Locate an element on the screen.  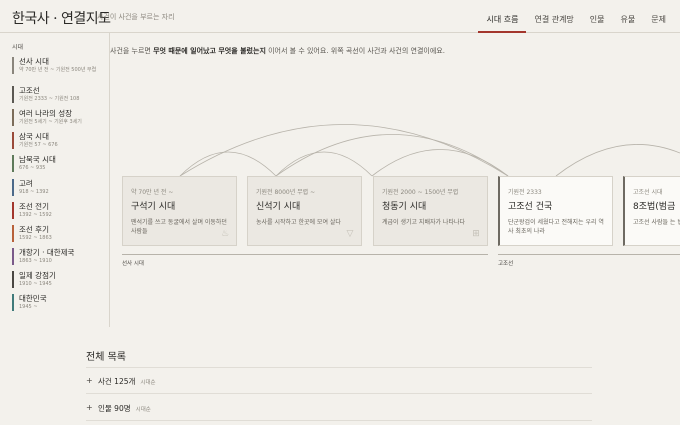
sidebar-item-range: 1910 ~ 1945 is located at coordinates (35, 284).